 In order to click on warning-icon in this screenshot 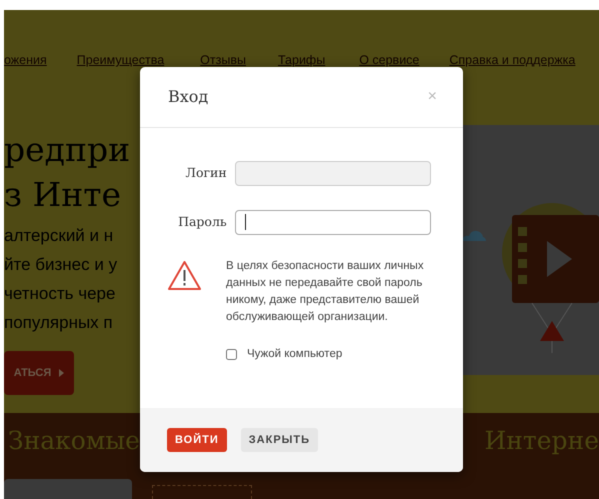, I will do `click(184, 275)`.